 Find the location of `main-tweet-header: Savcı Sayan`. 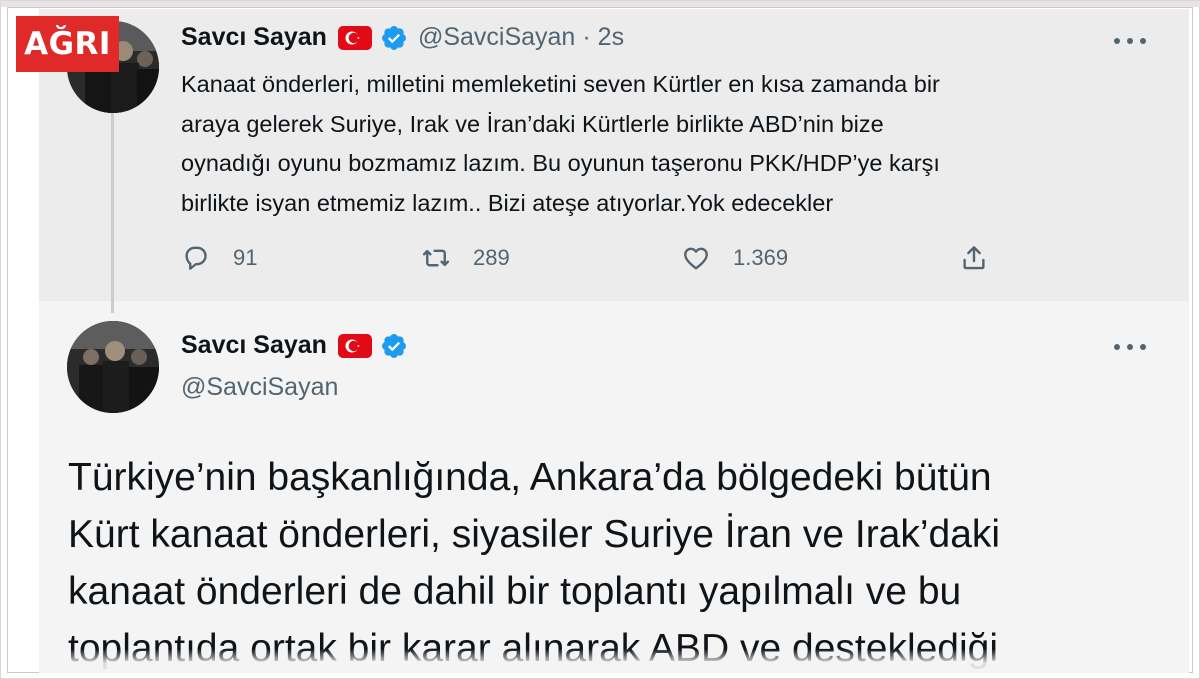

main-tweet-header: Savcı Sayan is located at coordinates (294, 345).